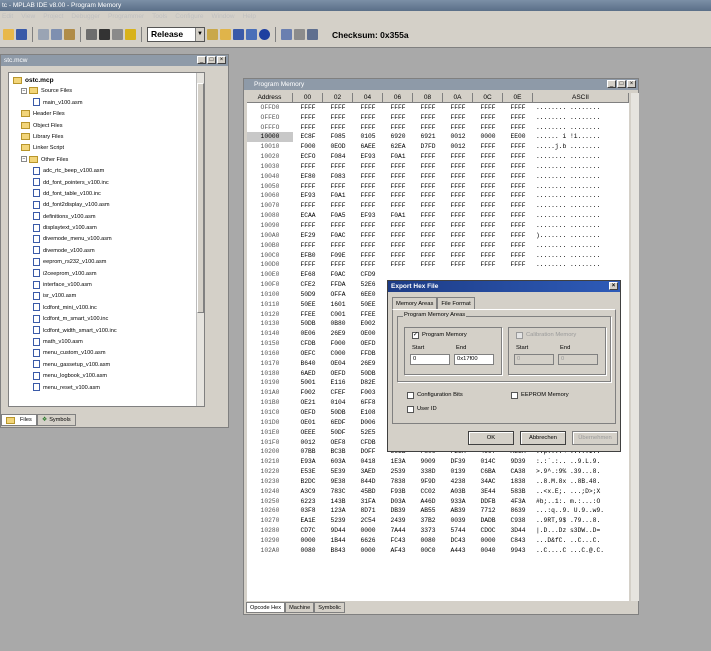  Describe the element at coordinates (621, 84) in the screenshot. I see `maximize-icon: □` at that location.